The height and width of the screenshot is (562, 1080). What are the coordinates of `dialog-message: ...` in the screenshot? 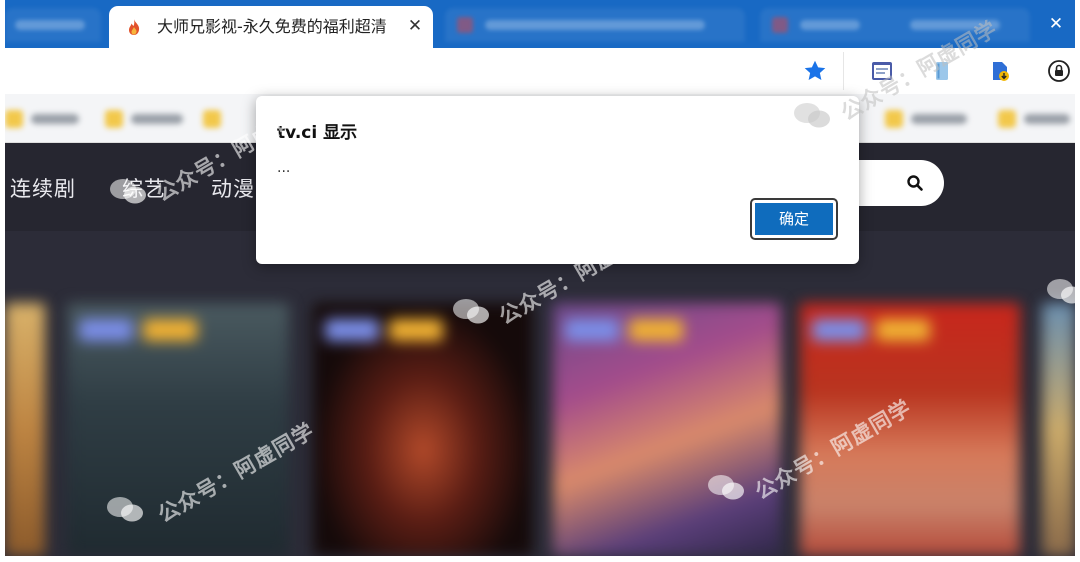 It's located at (284, 168).